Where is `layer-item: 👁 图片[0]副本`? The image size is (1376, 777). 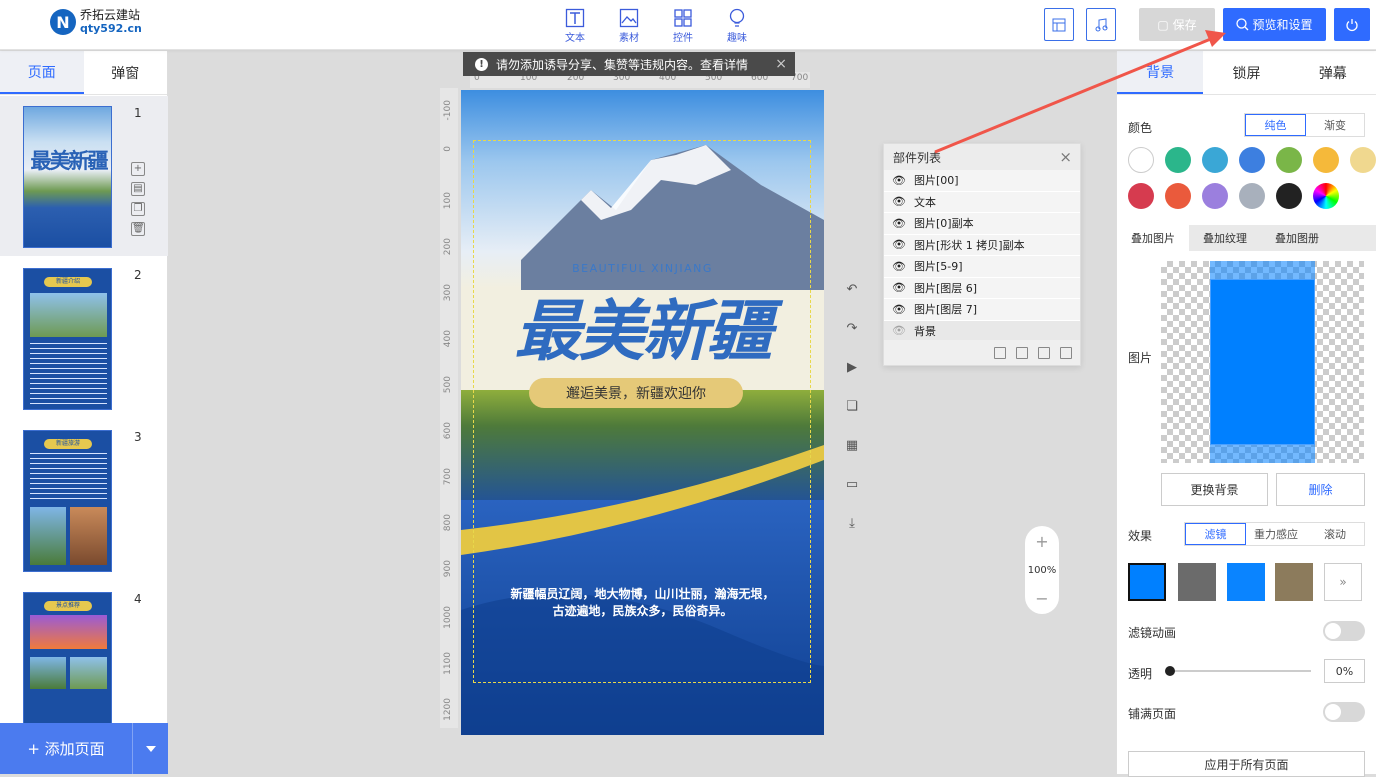
layer-item: 👁 图片[0]副本 is located at coordinates (982, 224).